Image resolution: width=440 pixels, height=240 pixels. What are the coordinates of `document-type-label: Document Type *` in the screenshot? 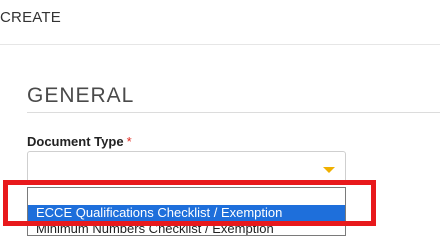 It's located at (79, 141).